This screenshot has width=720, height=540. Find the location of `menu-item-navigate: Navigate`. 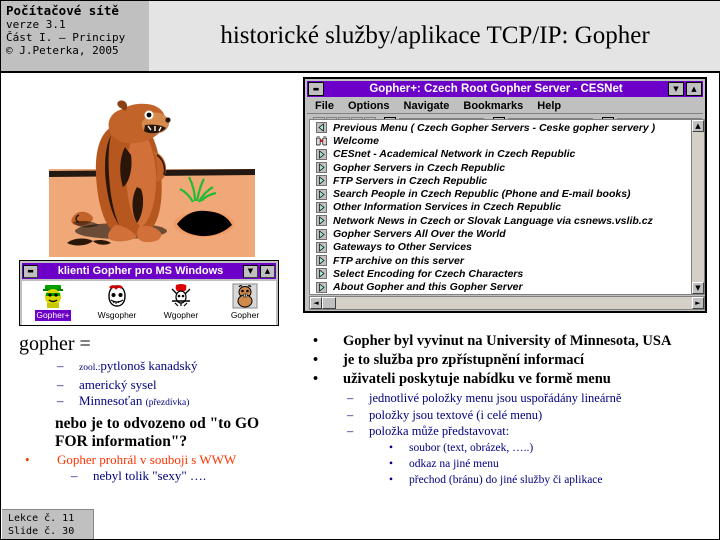

menu-item-navigate: Navigate is located at coordinates (427, 106).